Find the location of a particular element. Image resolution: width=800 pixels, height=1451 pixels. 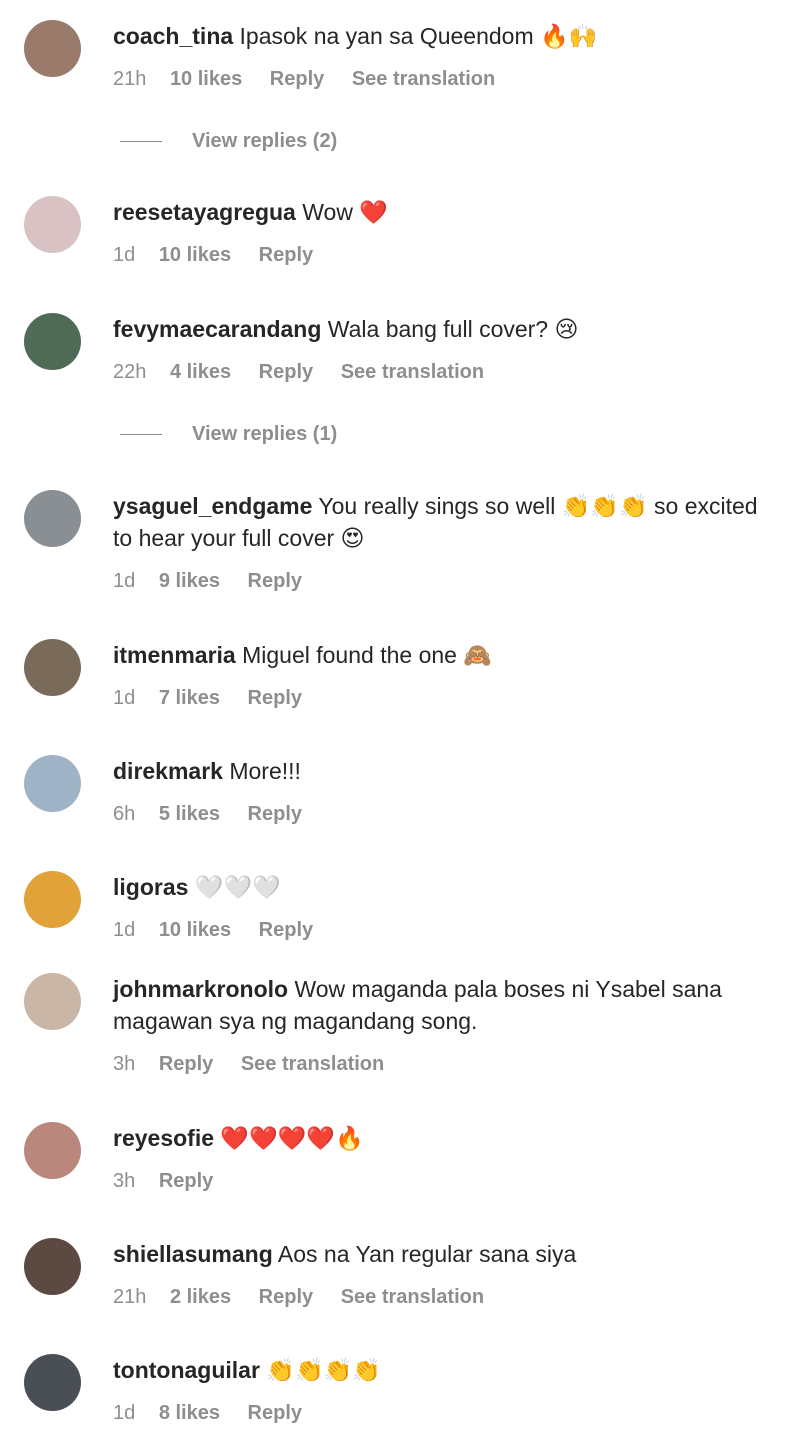

comment-meta: 21h 10 likes Reply See translation is located at coordinates (315, 79).